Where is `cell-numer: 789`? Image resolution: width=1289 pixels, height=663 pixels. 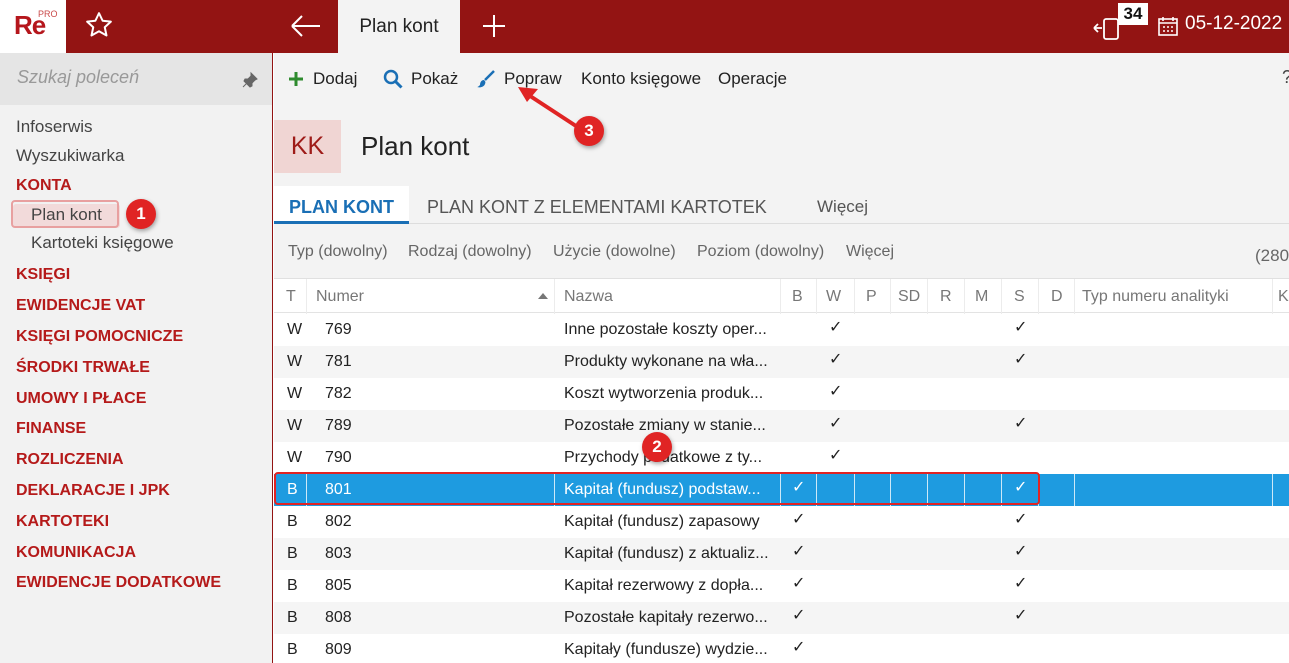 cell-numer: 789 is located at coordinates (338, 425).